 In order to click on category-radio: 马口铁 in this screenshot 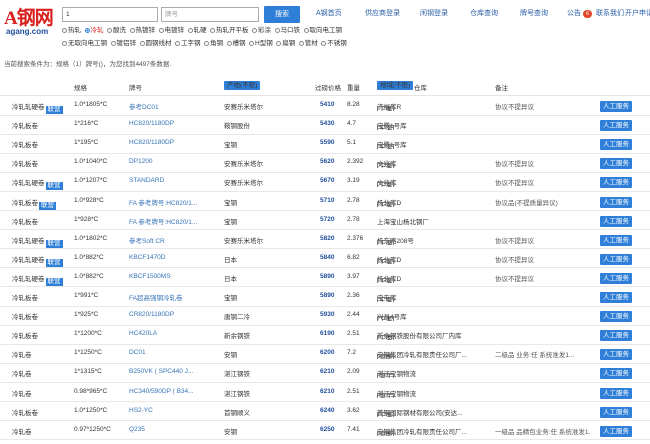, I will do `click(287, 29)`.